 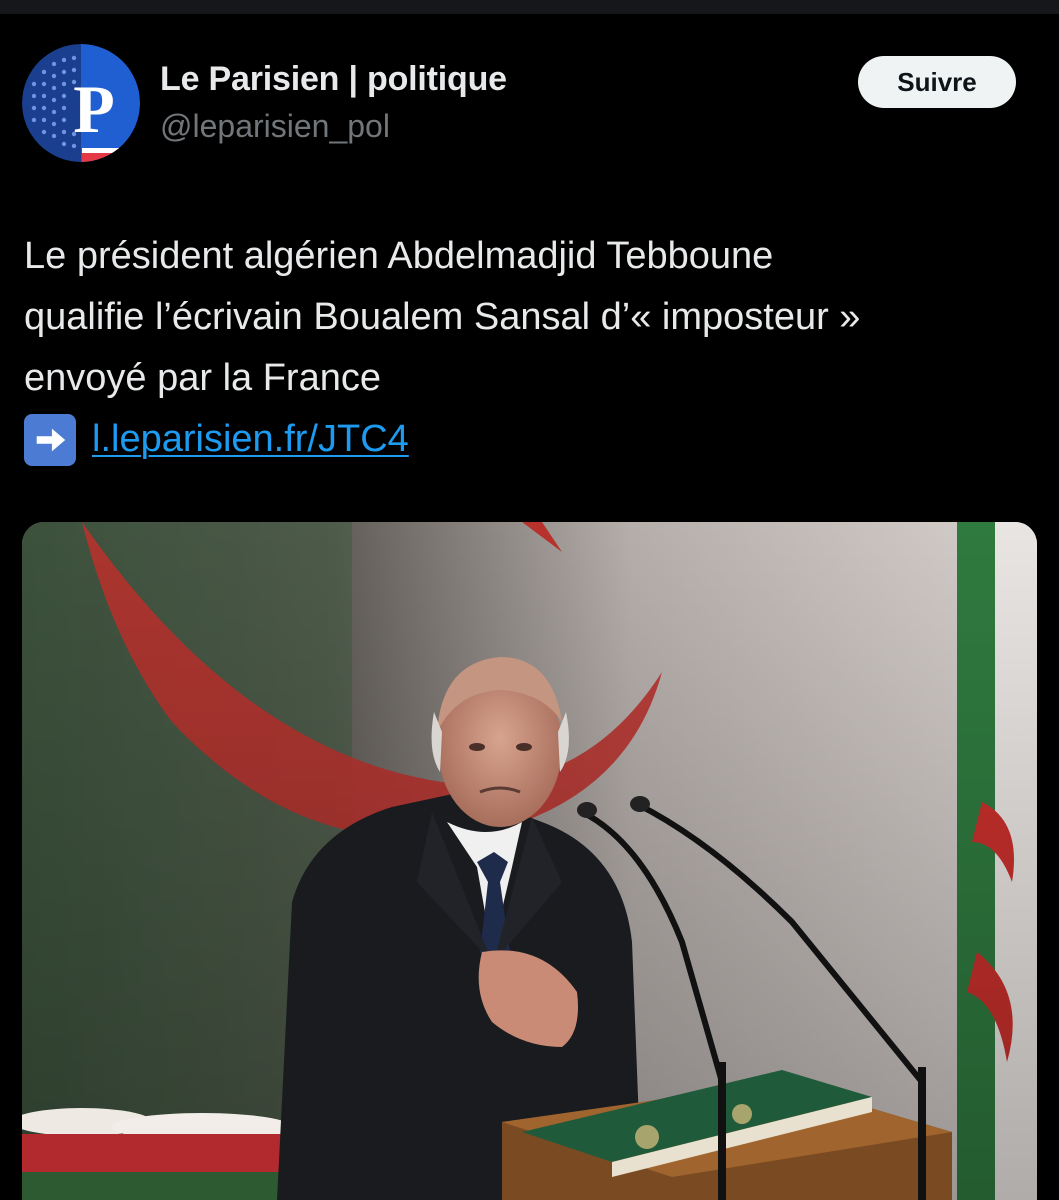 I want to click on avatar: P, so click(x=81, y=103).